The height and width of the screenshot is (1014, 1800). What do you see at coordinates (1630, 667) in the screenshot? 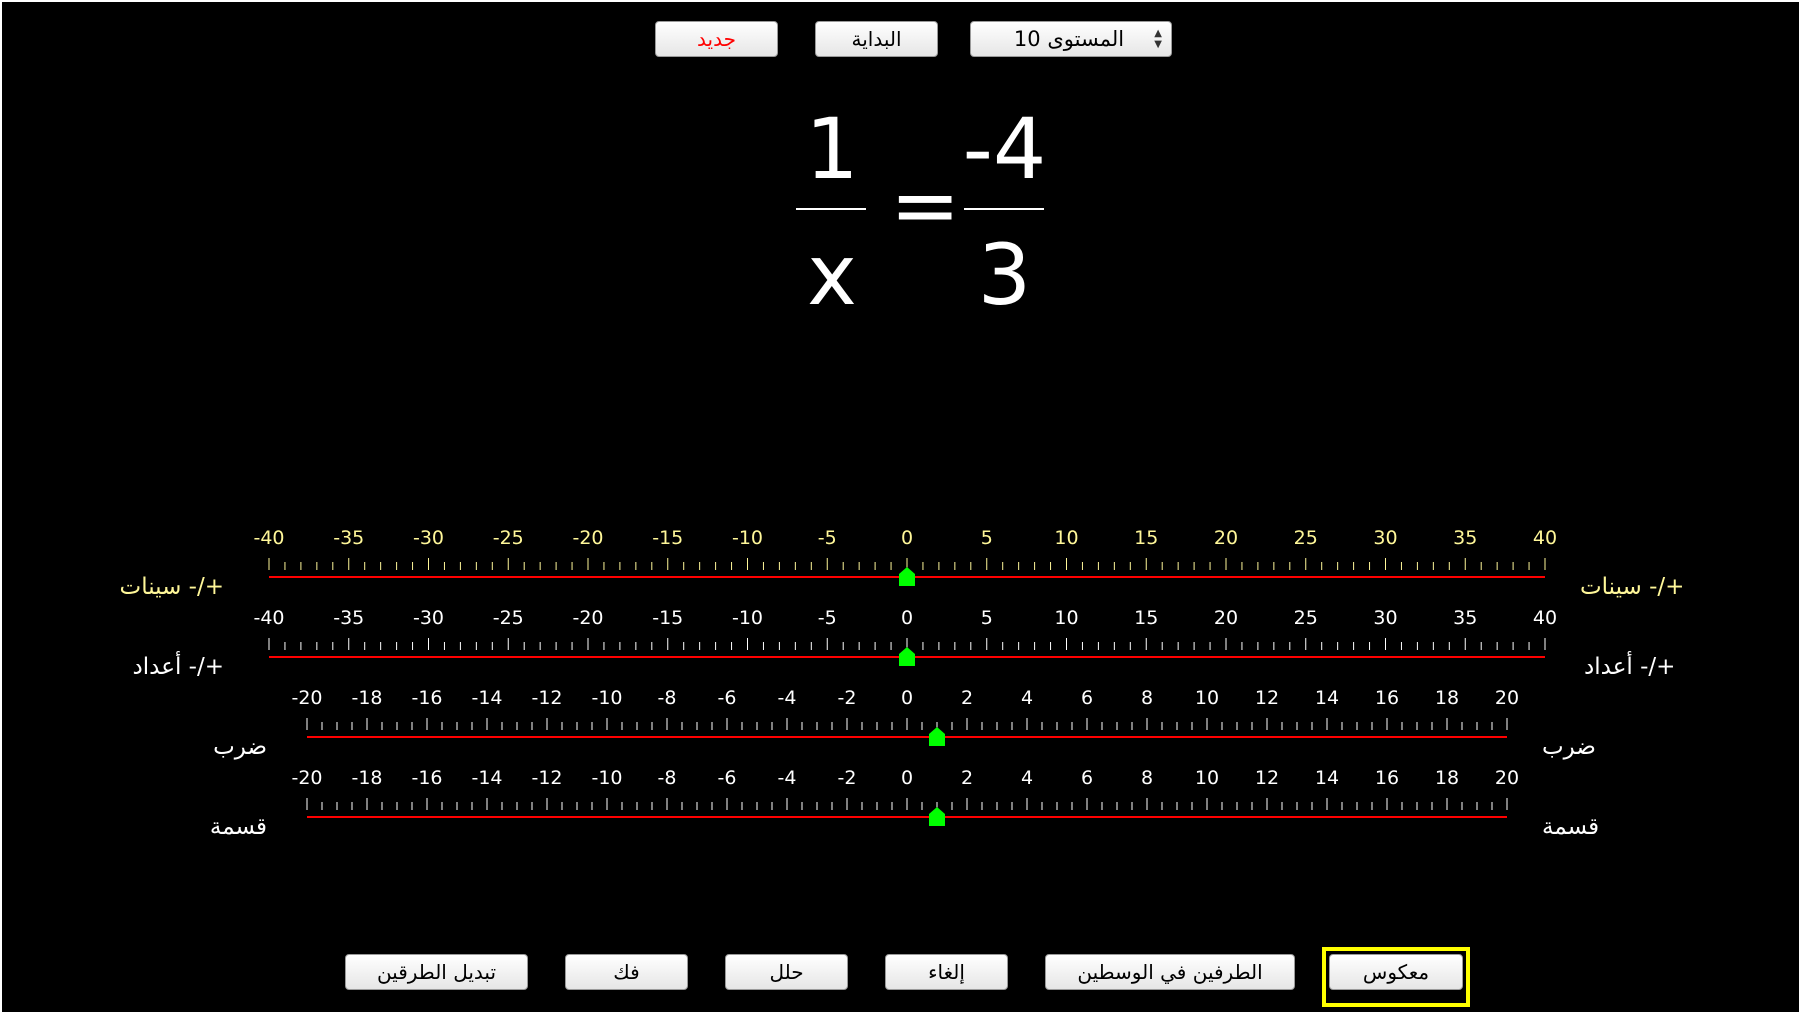
I see `slider-add-number-label-right: +/- أعداد` at bounding box center [1630, 667].